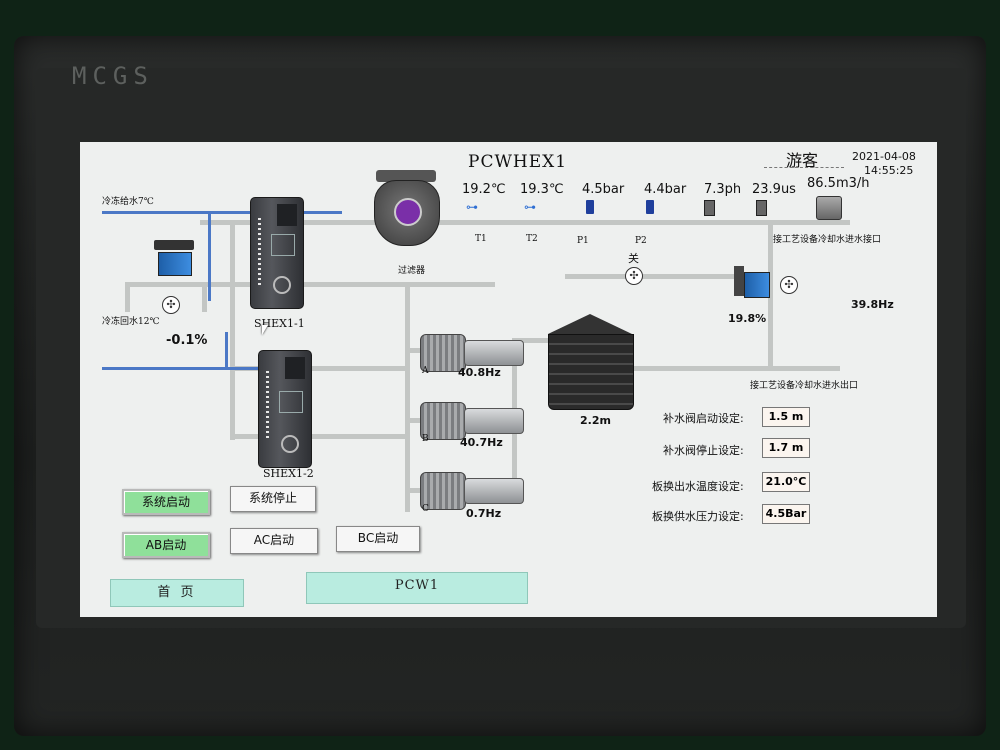 Image resolution: width=1000 pixels, height=750 pixels. I want to click on pump-b-tag: B, so click(425, 439).